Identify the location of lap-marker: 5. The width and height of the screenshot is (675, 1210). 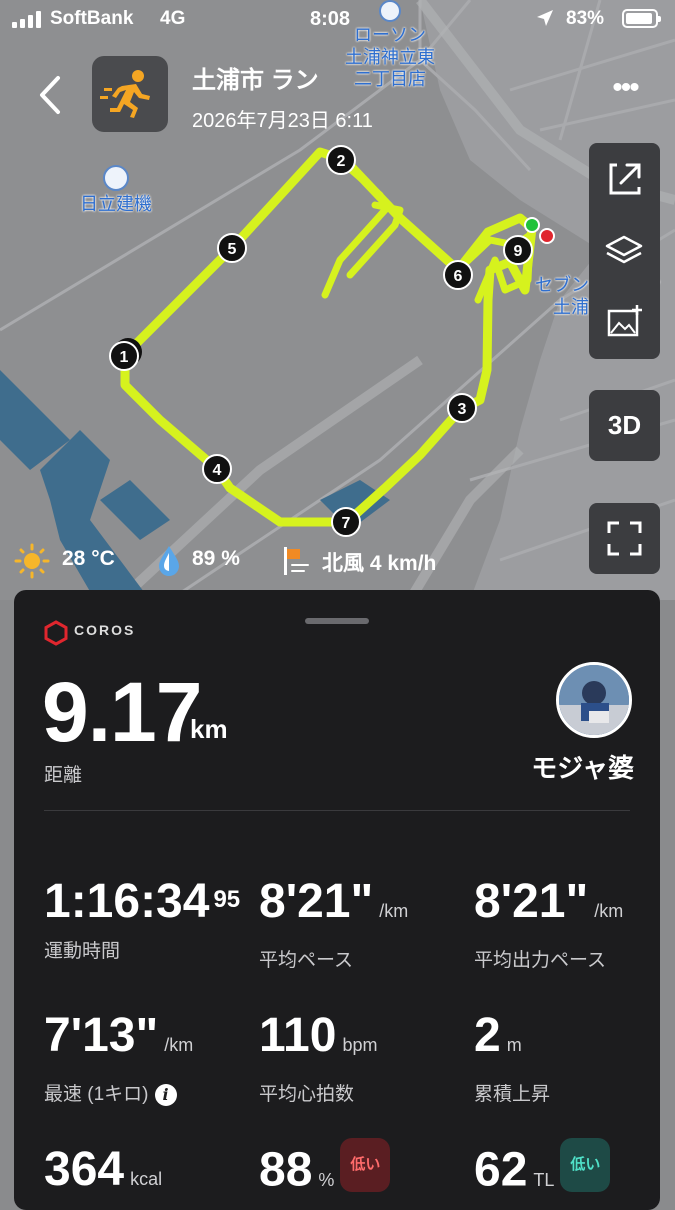
(232, 248).